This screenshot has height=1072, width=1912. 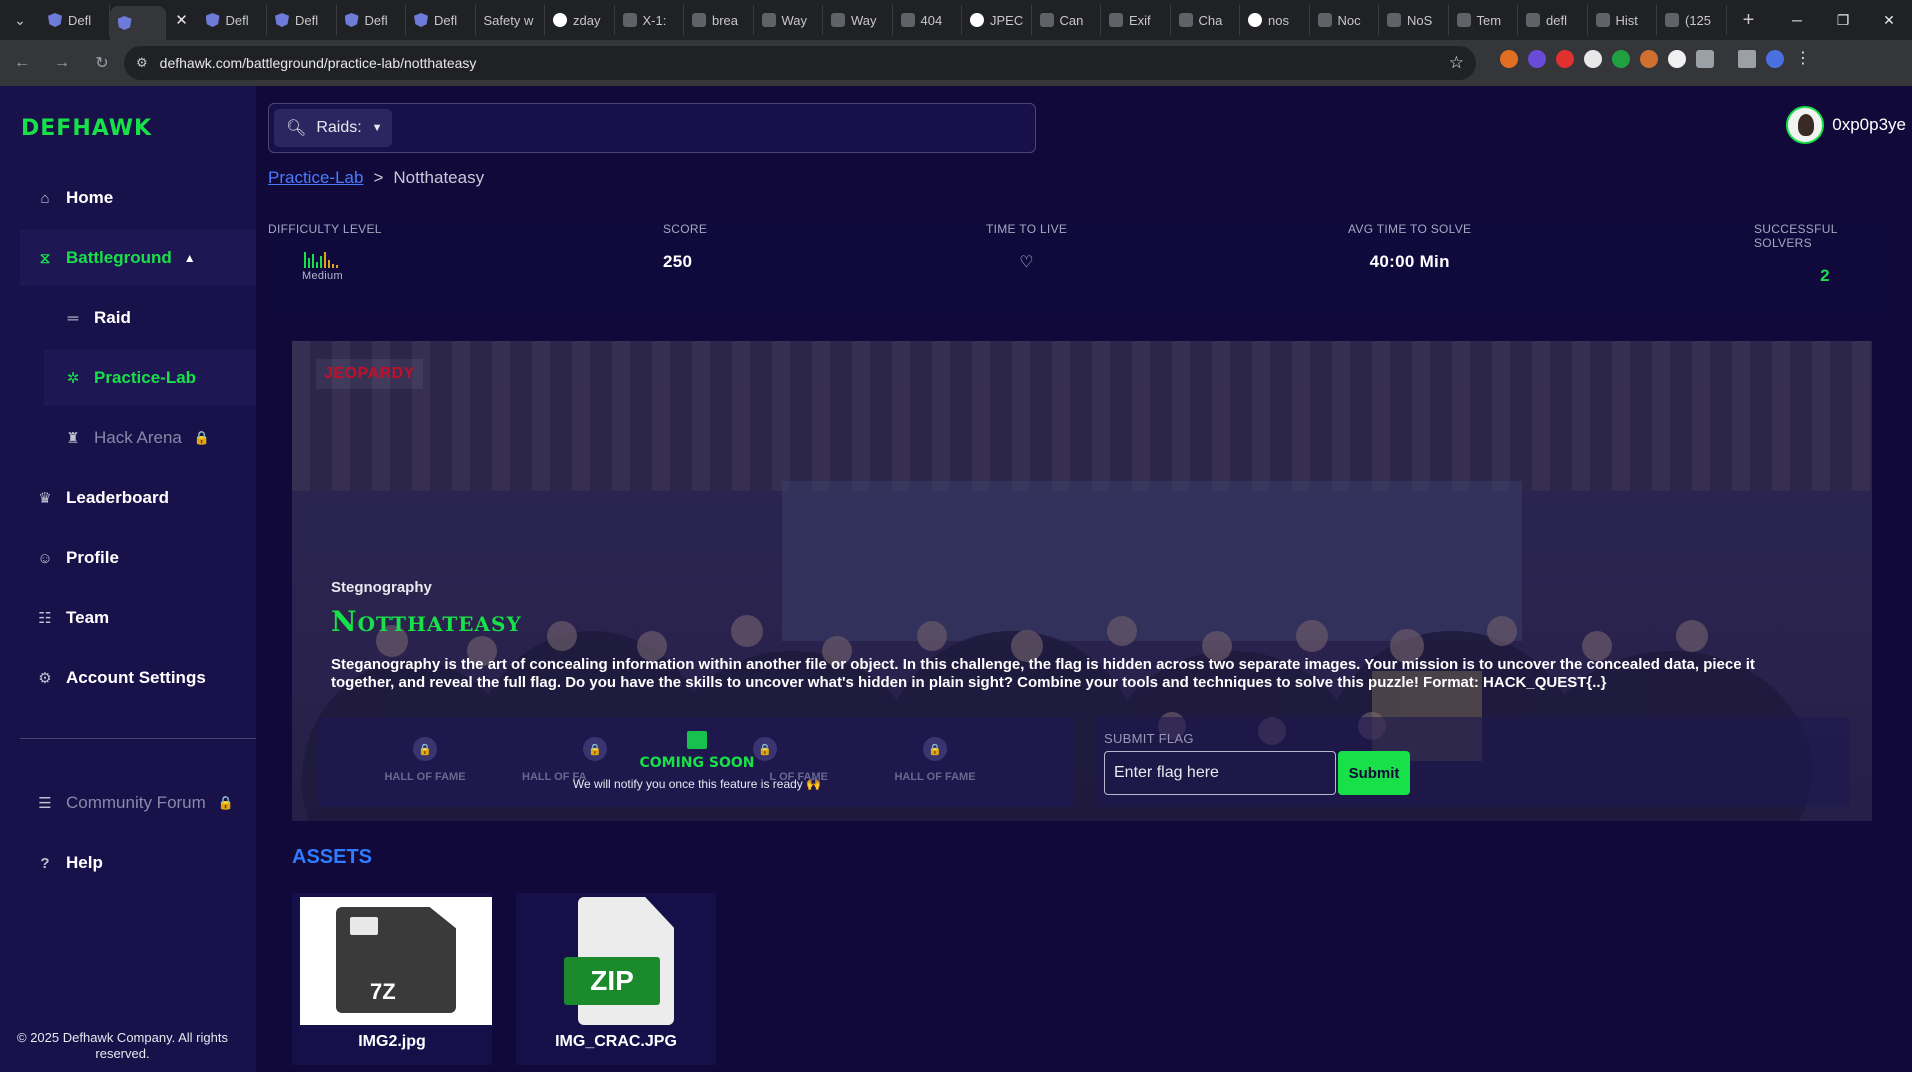 What do you see at coordinates (138, 678) in the screenshot?
I see `sidebar-item-account-settings: ⚙ Account Settings` at bounding box center [138, 678].